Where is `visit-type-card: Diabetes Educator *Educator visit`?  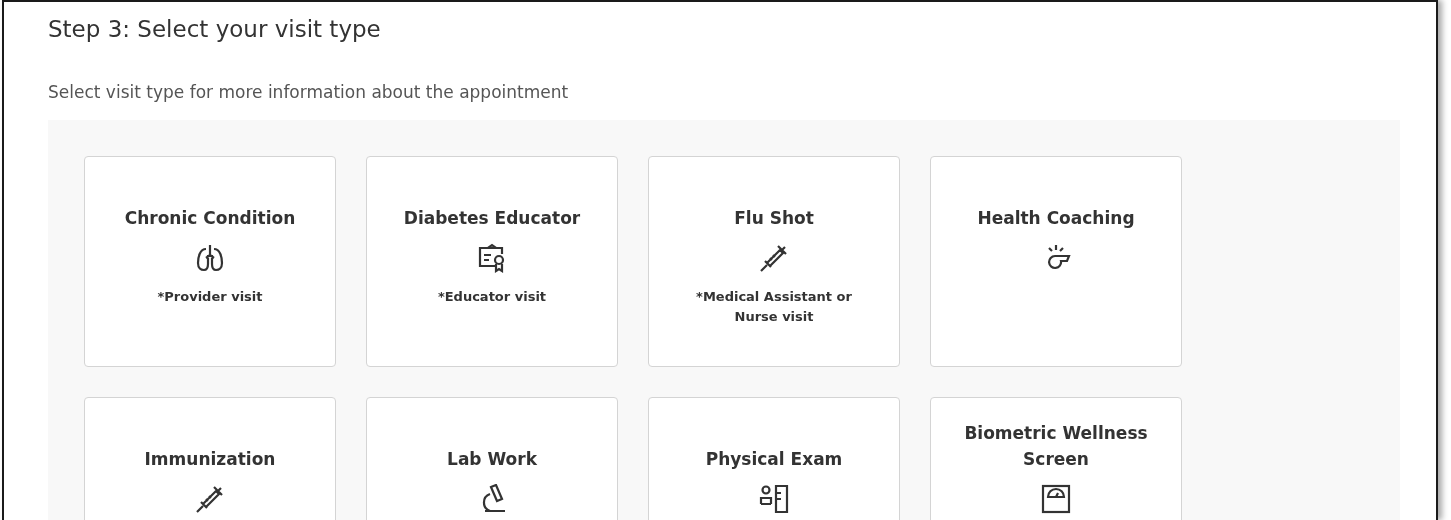 visit-type-card: Diabetes Educator *Educator visit is located at coordinates (492, 261).